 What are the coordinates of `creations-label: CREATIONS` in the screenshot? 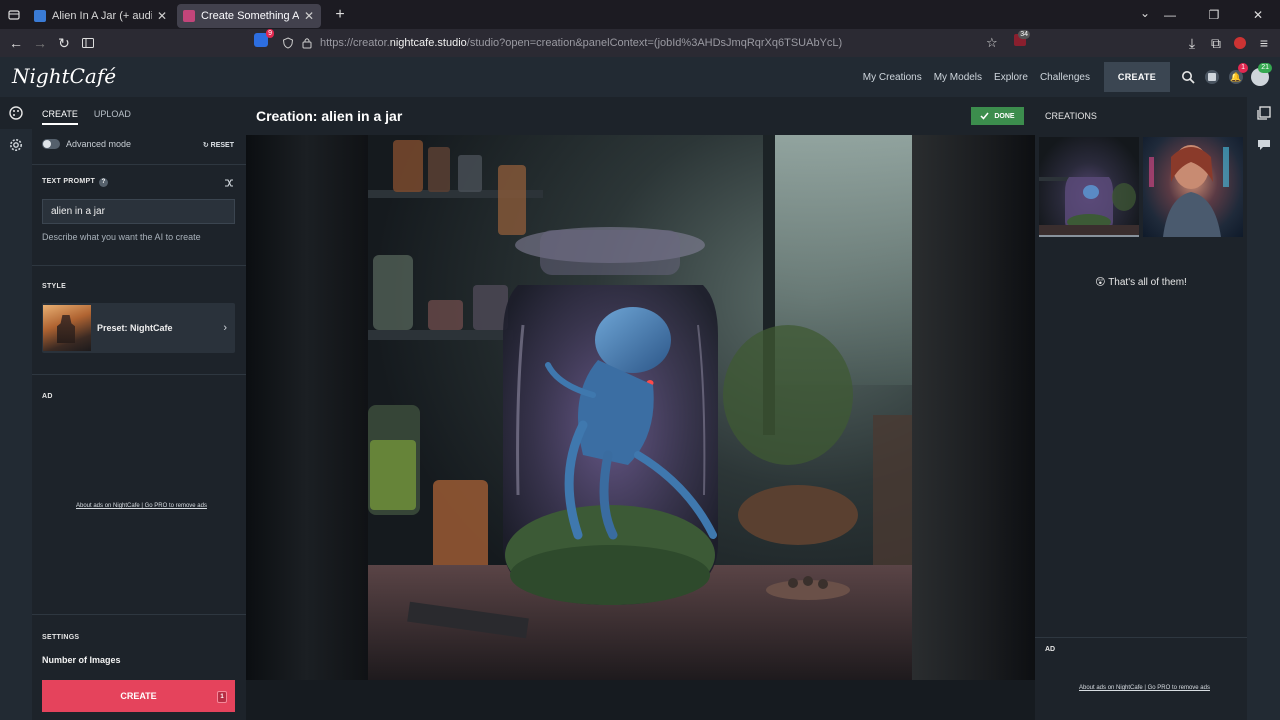 It's located at (1071, 116).